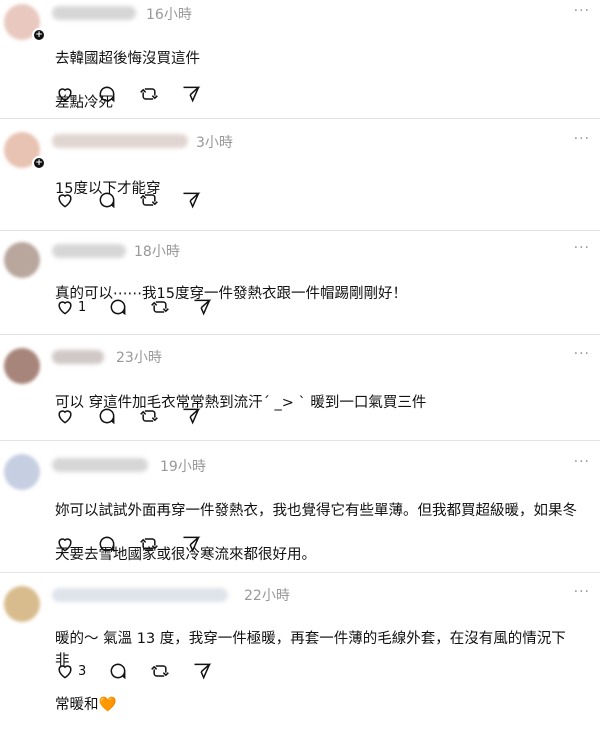 This screenshot has height=738, width=600. I want to click on comment-line: 常暖和🧡, so click(86, 705).